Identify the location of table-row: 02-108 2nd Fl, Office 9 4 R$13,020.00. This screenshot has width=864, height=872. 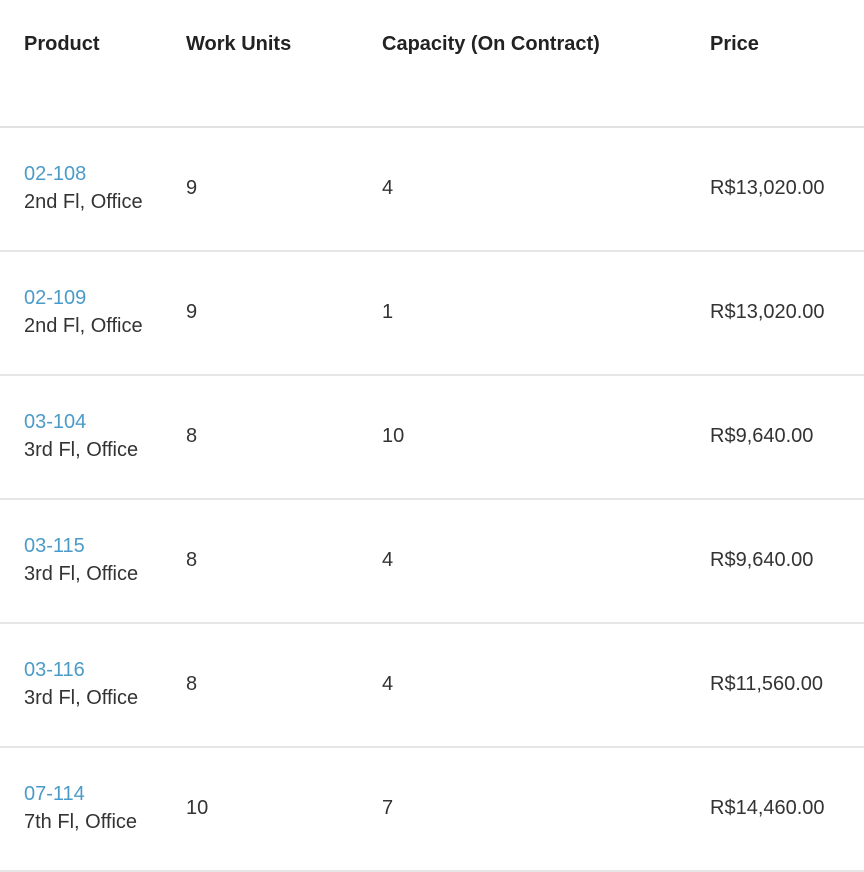
(432, 189).